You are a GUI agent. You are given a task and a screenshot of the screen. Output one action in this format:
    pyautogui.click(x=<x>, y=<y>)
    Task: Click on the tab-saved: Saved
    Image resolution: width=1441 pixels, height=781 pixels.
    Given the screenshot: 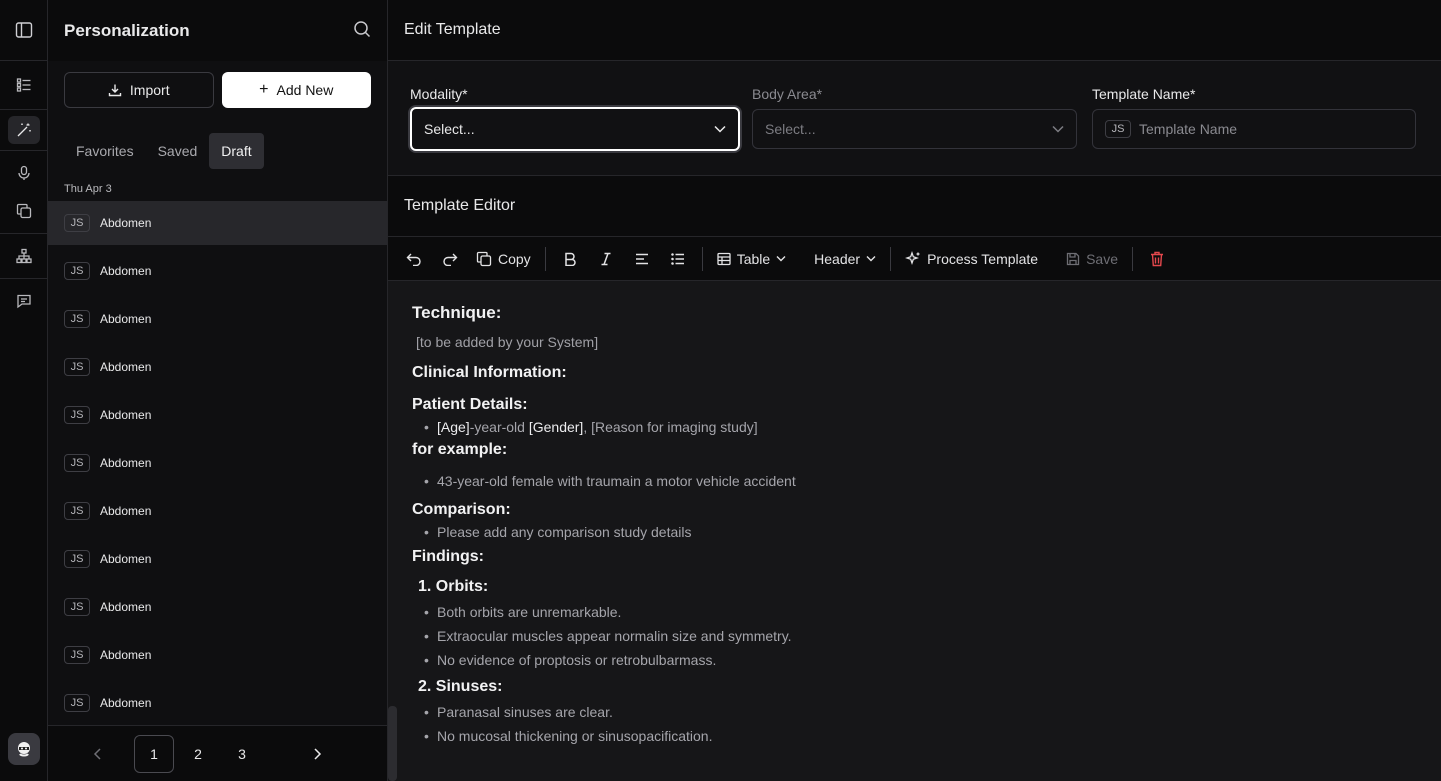 What is the action you would take?
    pyautogui.click(x=178, y=151)
    